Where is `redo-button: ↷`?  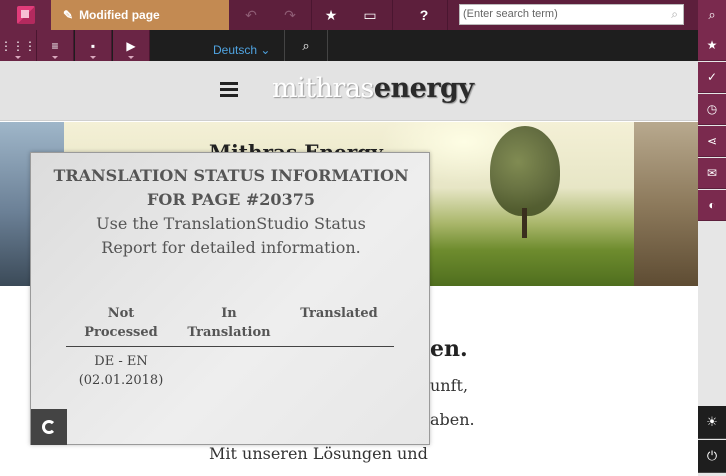 redo-button: ↷ is located at coordinates (290, 15).